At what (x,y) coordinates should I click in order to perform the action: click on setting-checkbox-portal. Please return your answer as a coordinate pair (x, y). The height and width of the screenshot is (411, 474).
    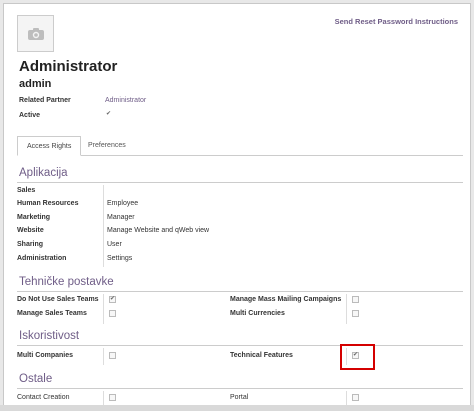
    Looking at the image, I should click on (355, 397).